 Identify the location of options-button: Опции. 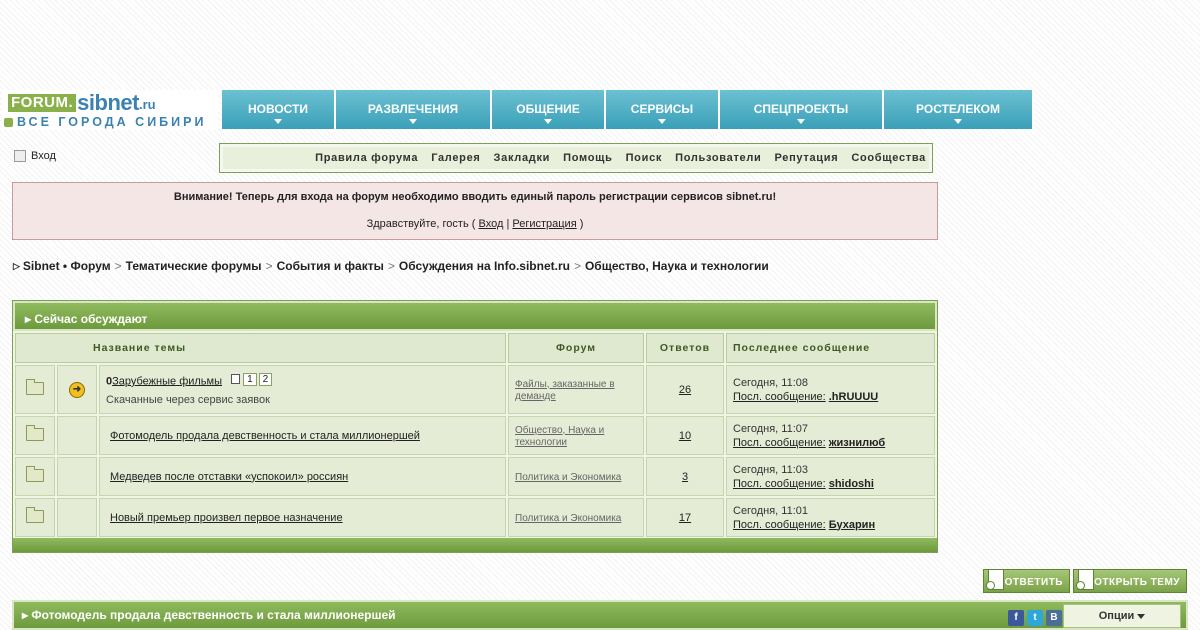
(1122, 616).